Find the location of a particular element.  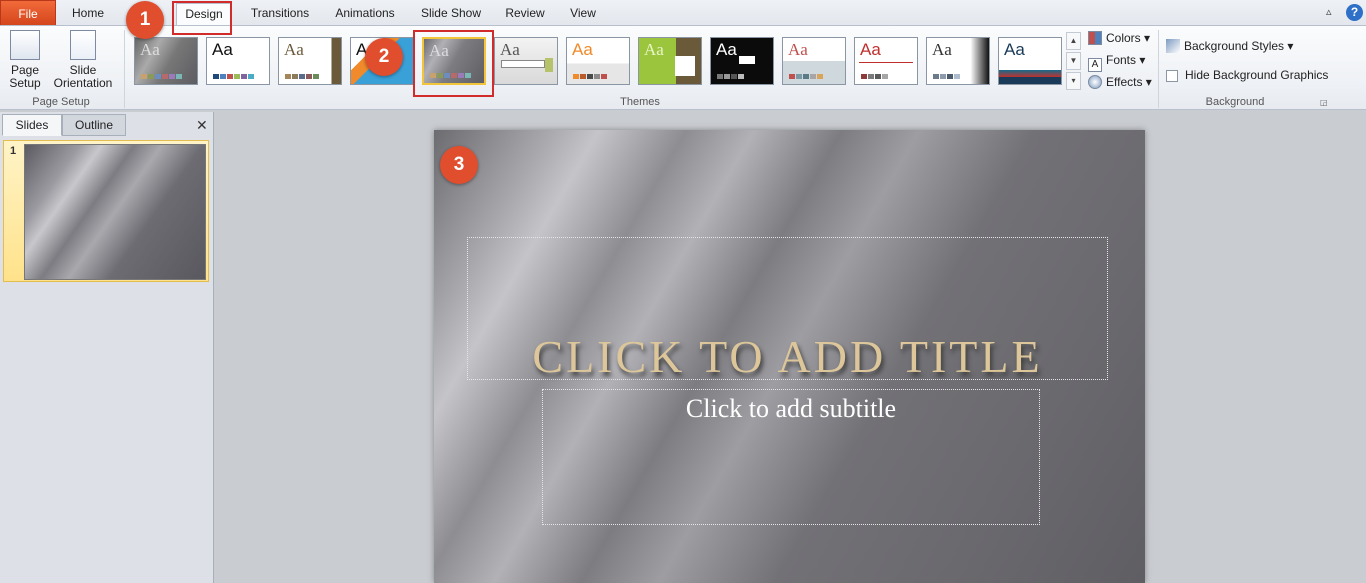

effects-icon is located at coordinates (1095, 82).